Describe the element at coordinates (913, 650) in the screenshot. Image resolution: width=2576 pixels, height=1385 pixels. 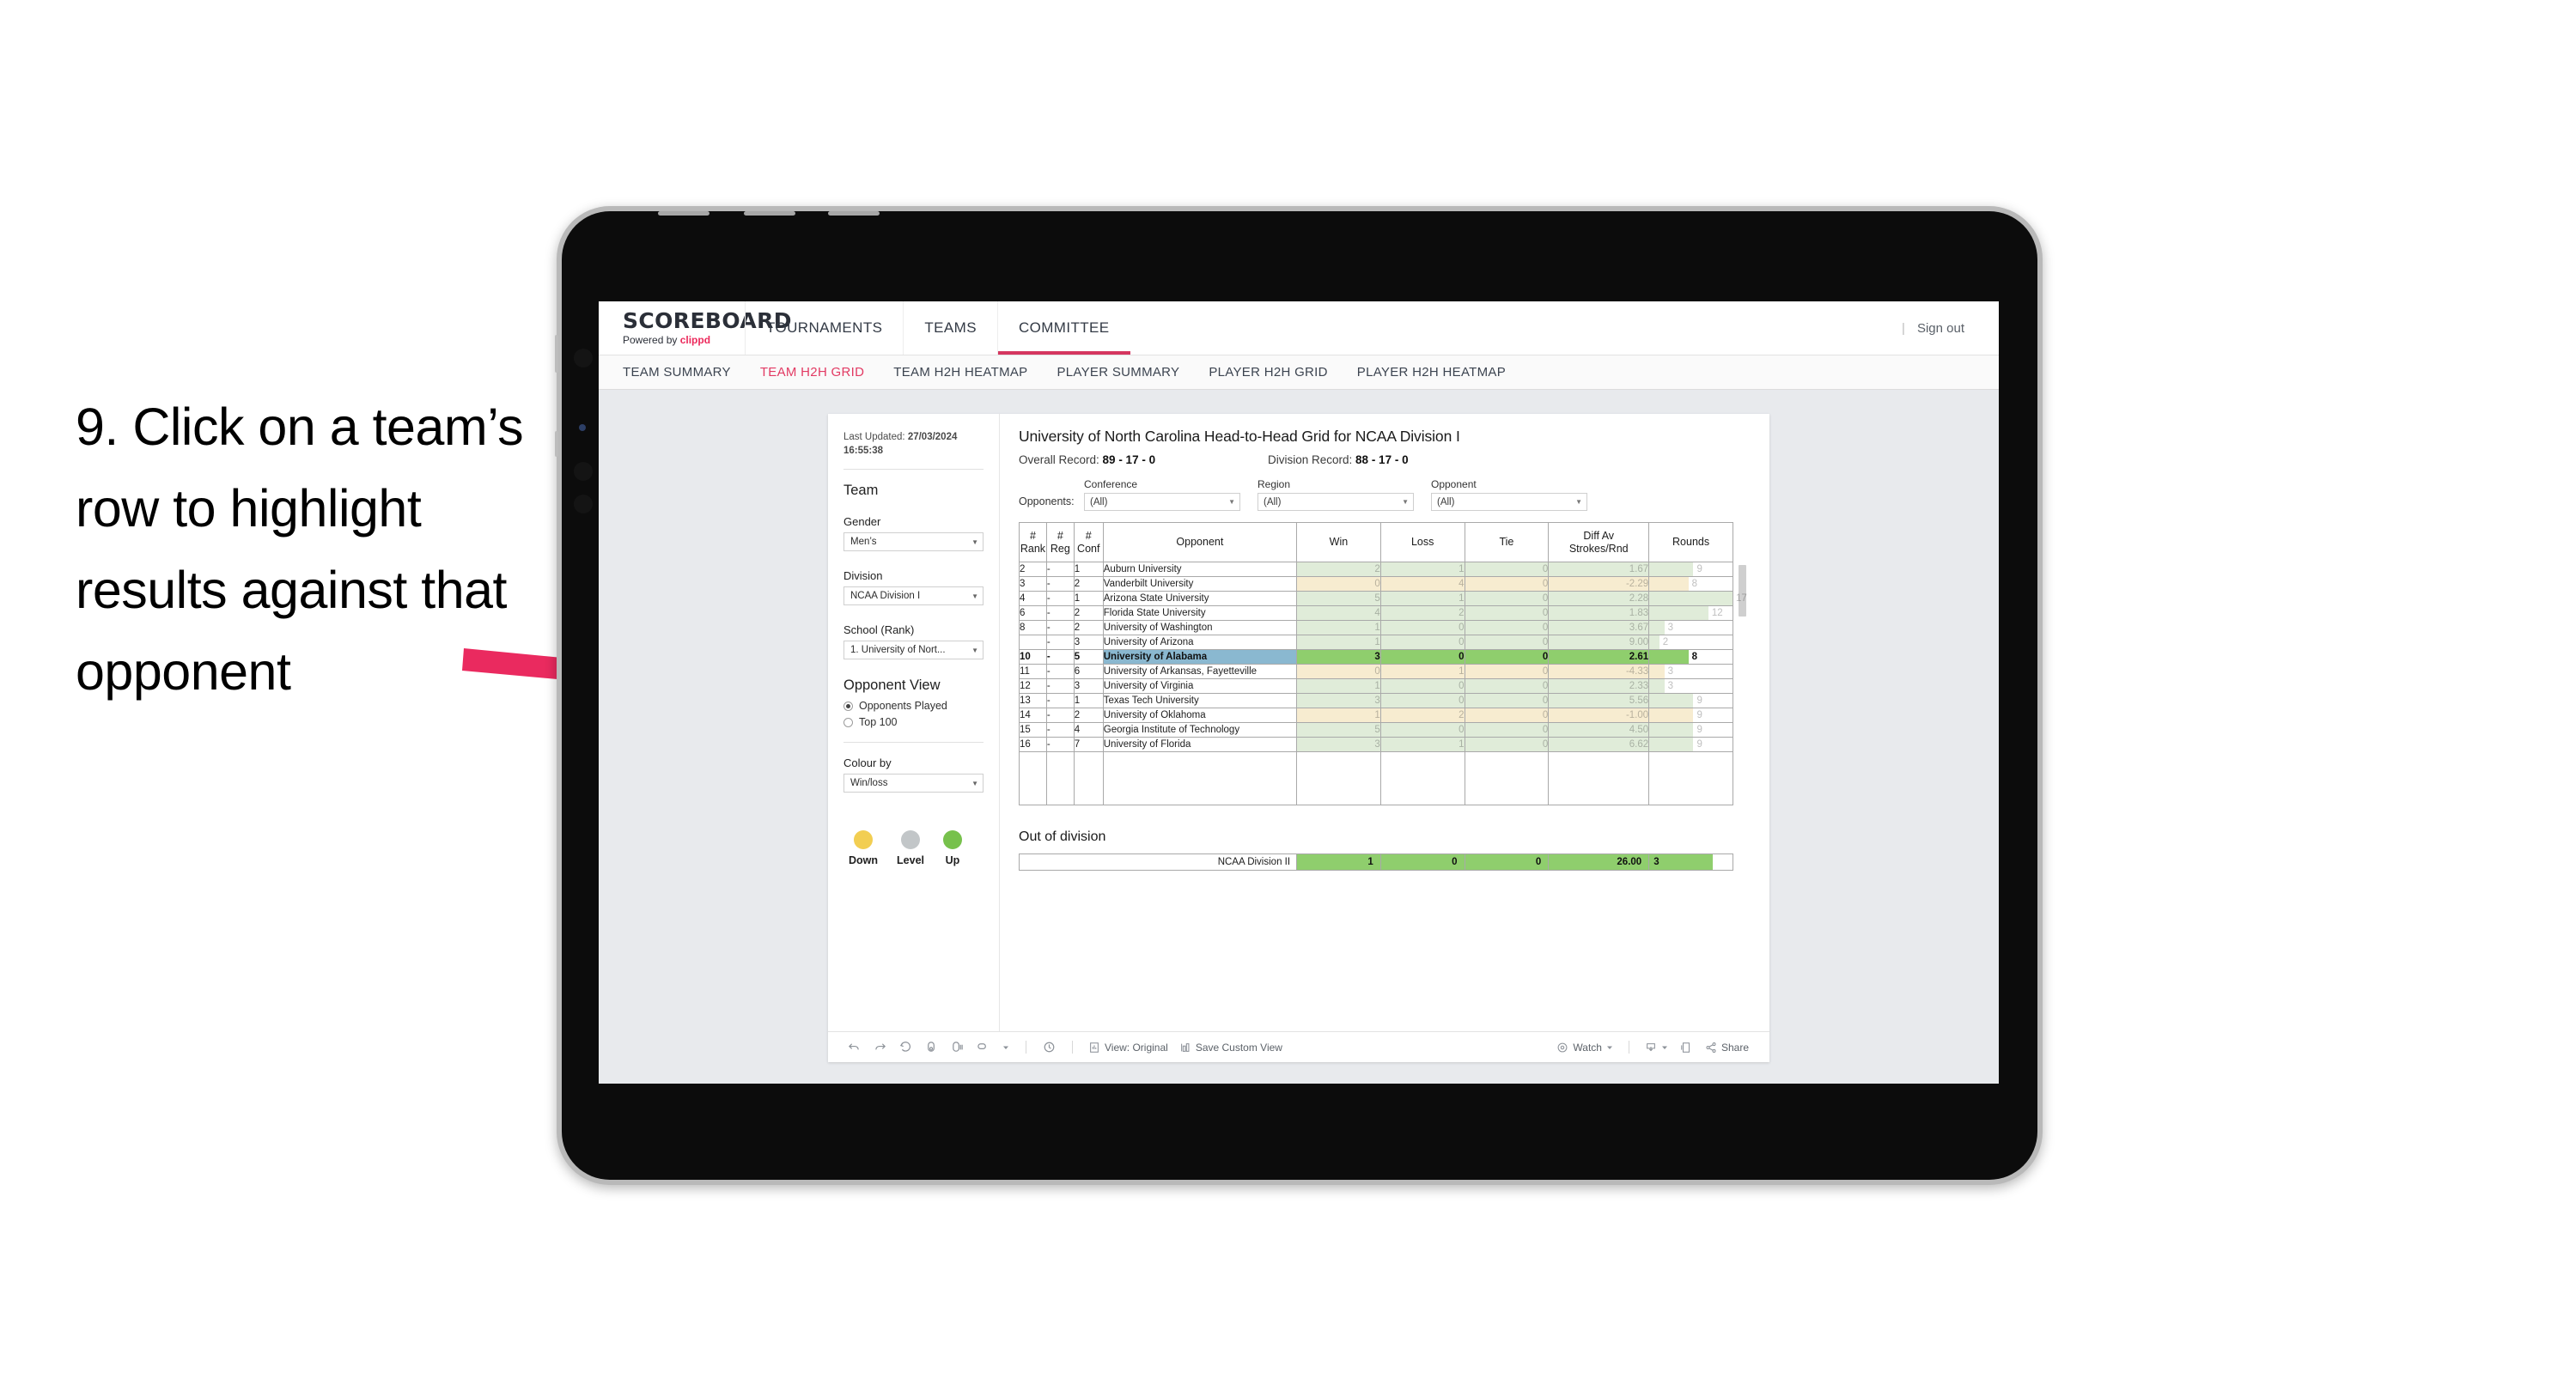
I see `school-select: 1. University of Nort... ▼` at that location.